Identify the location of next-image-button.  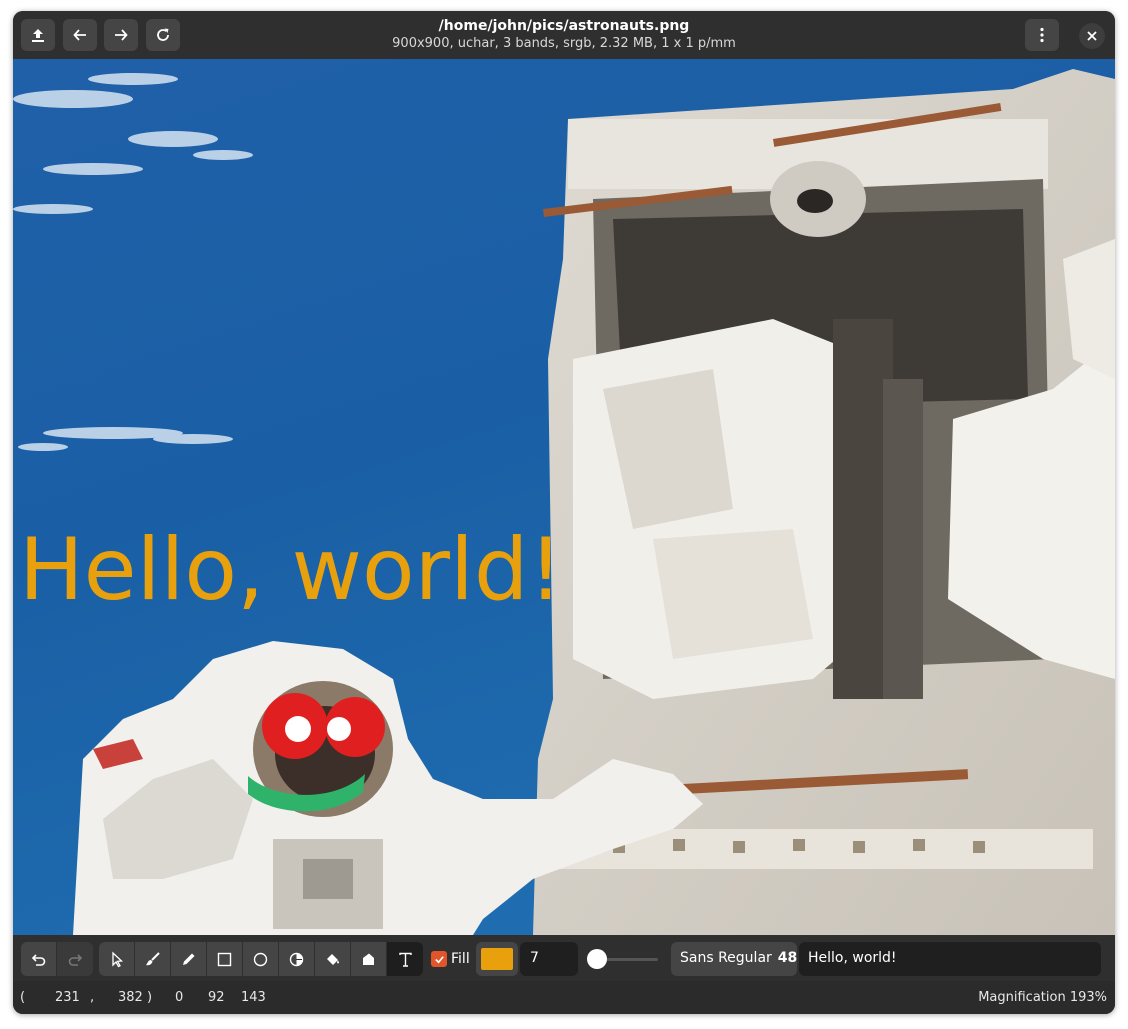
(121, 35).